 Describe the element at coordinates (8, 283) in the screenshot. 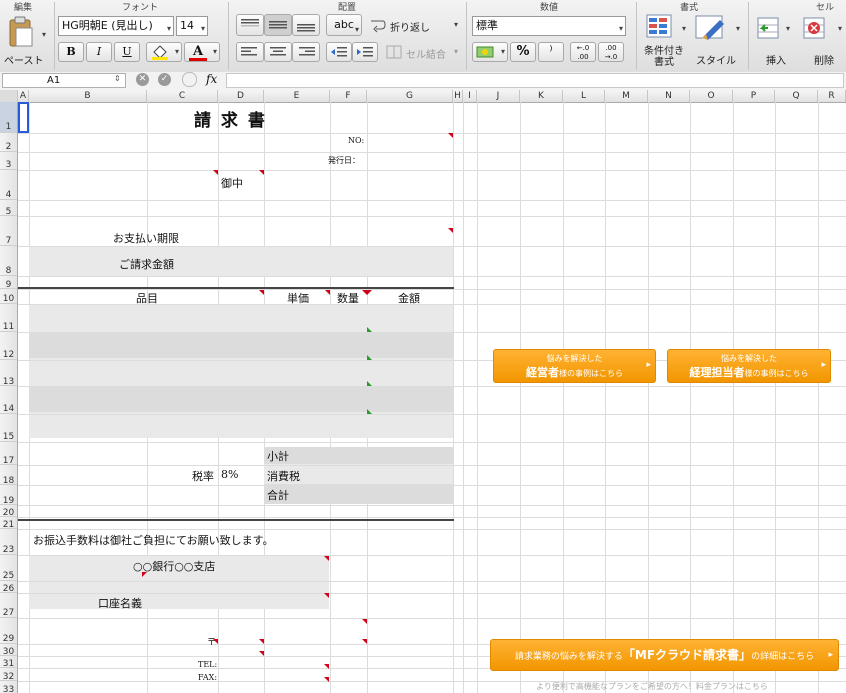

I see `row-header: 9` at that location.